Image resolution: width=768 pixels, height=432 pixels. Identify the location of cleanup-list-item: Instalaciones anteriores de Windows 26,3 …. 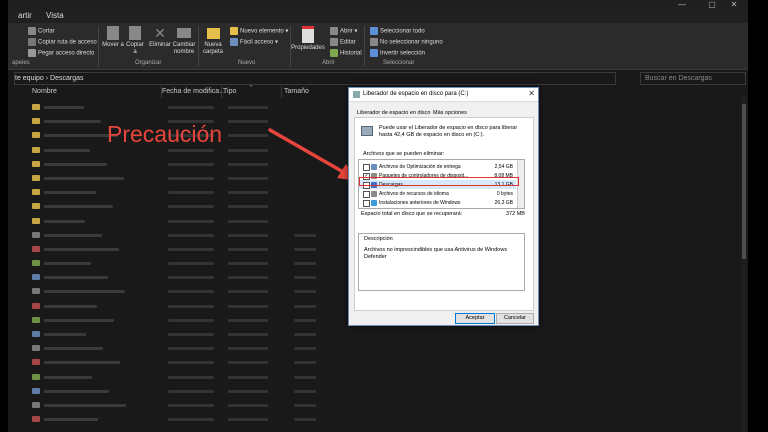
(437, 202).